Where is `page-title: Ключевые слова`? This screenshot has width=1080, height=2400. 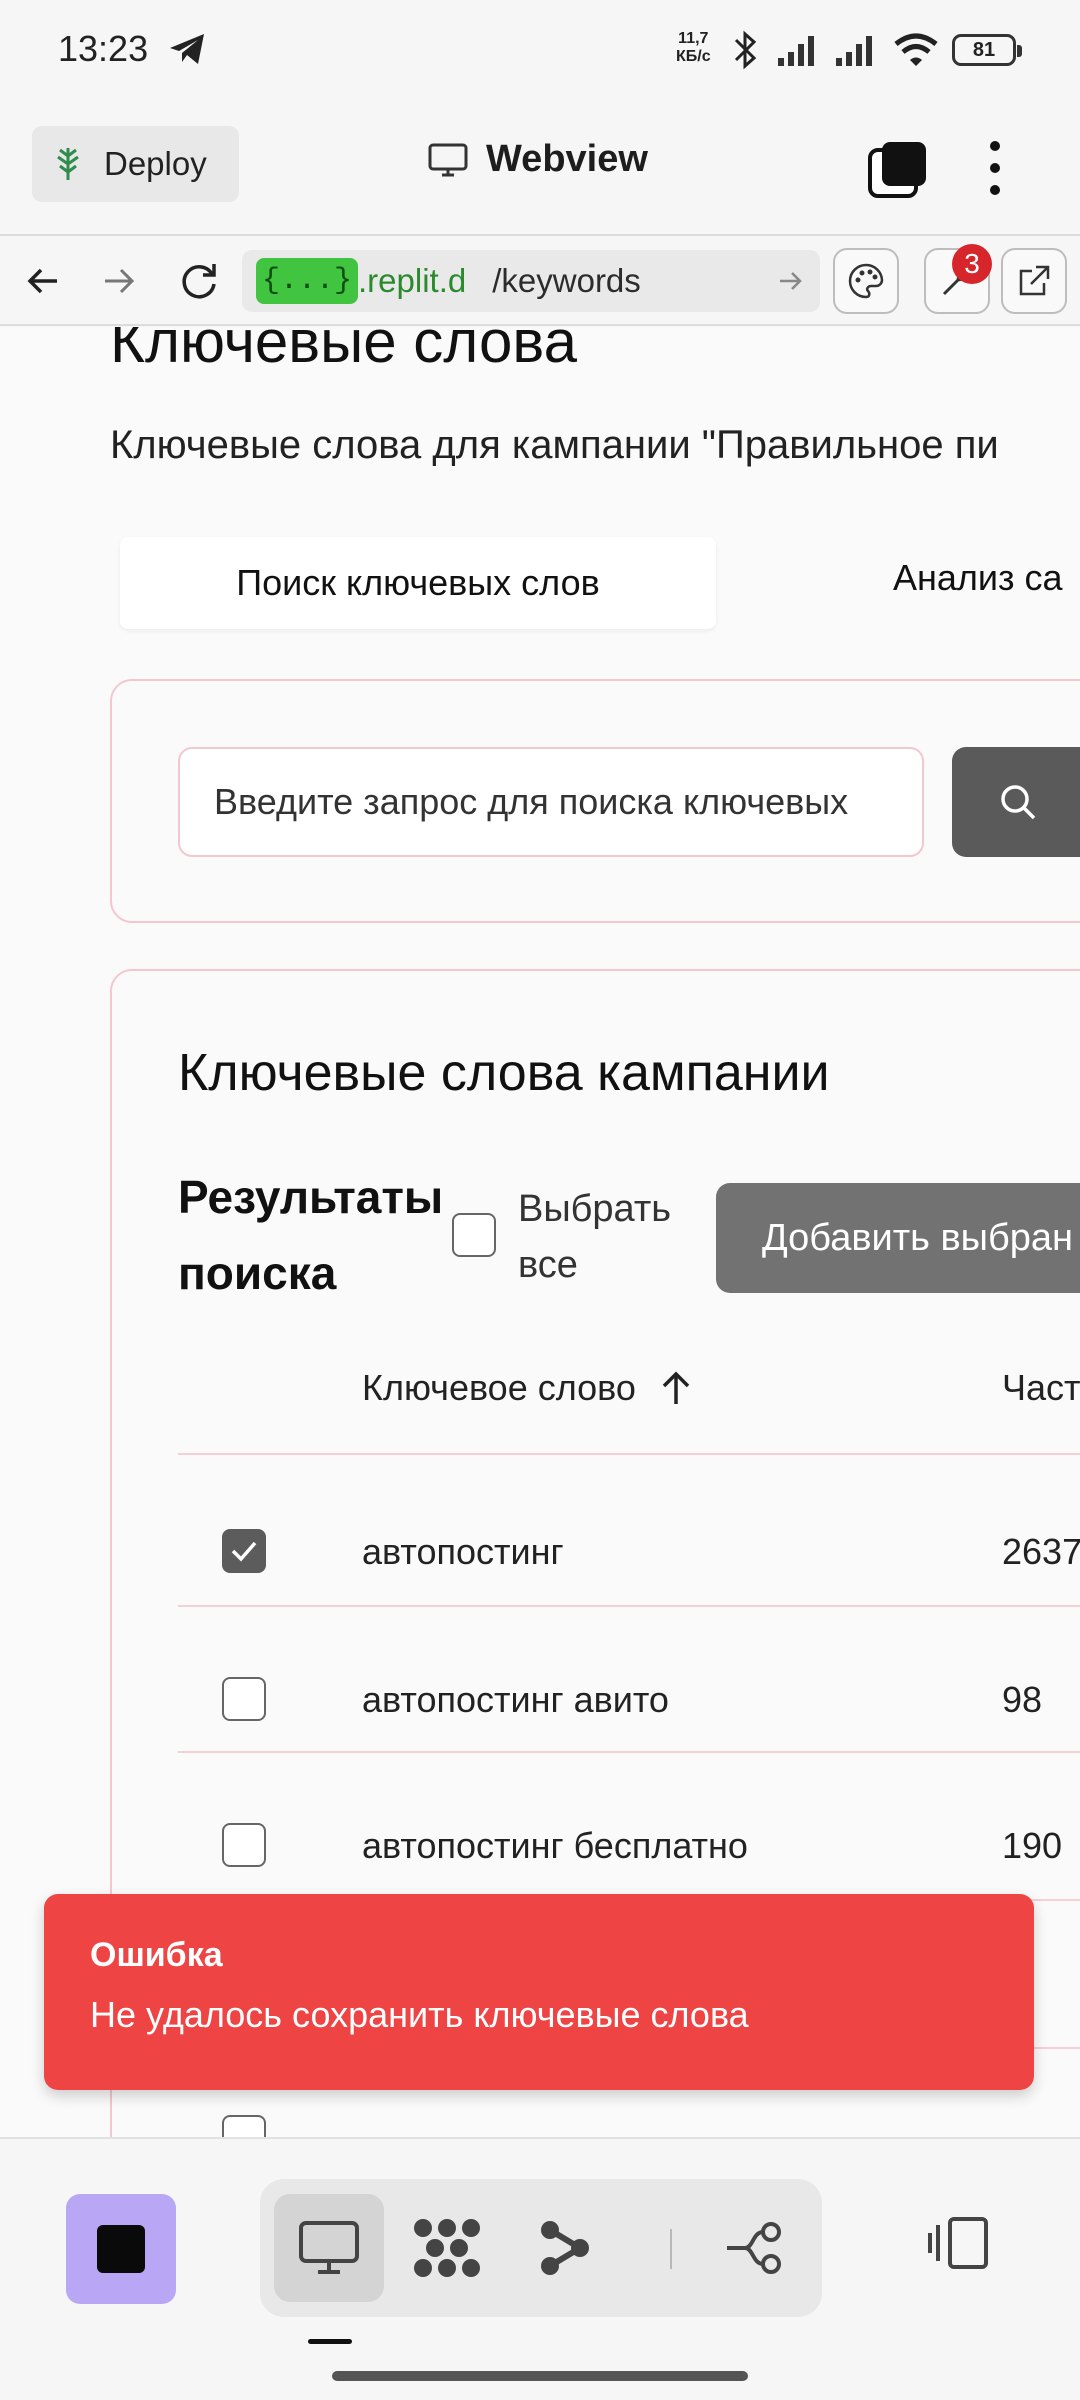
page-title: Ключевые слова is located at coordinates (343, 351).